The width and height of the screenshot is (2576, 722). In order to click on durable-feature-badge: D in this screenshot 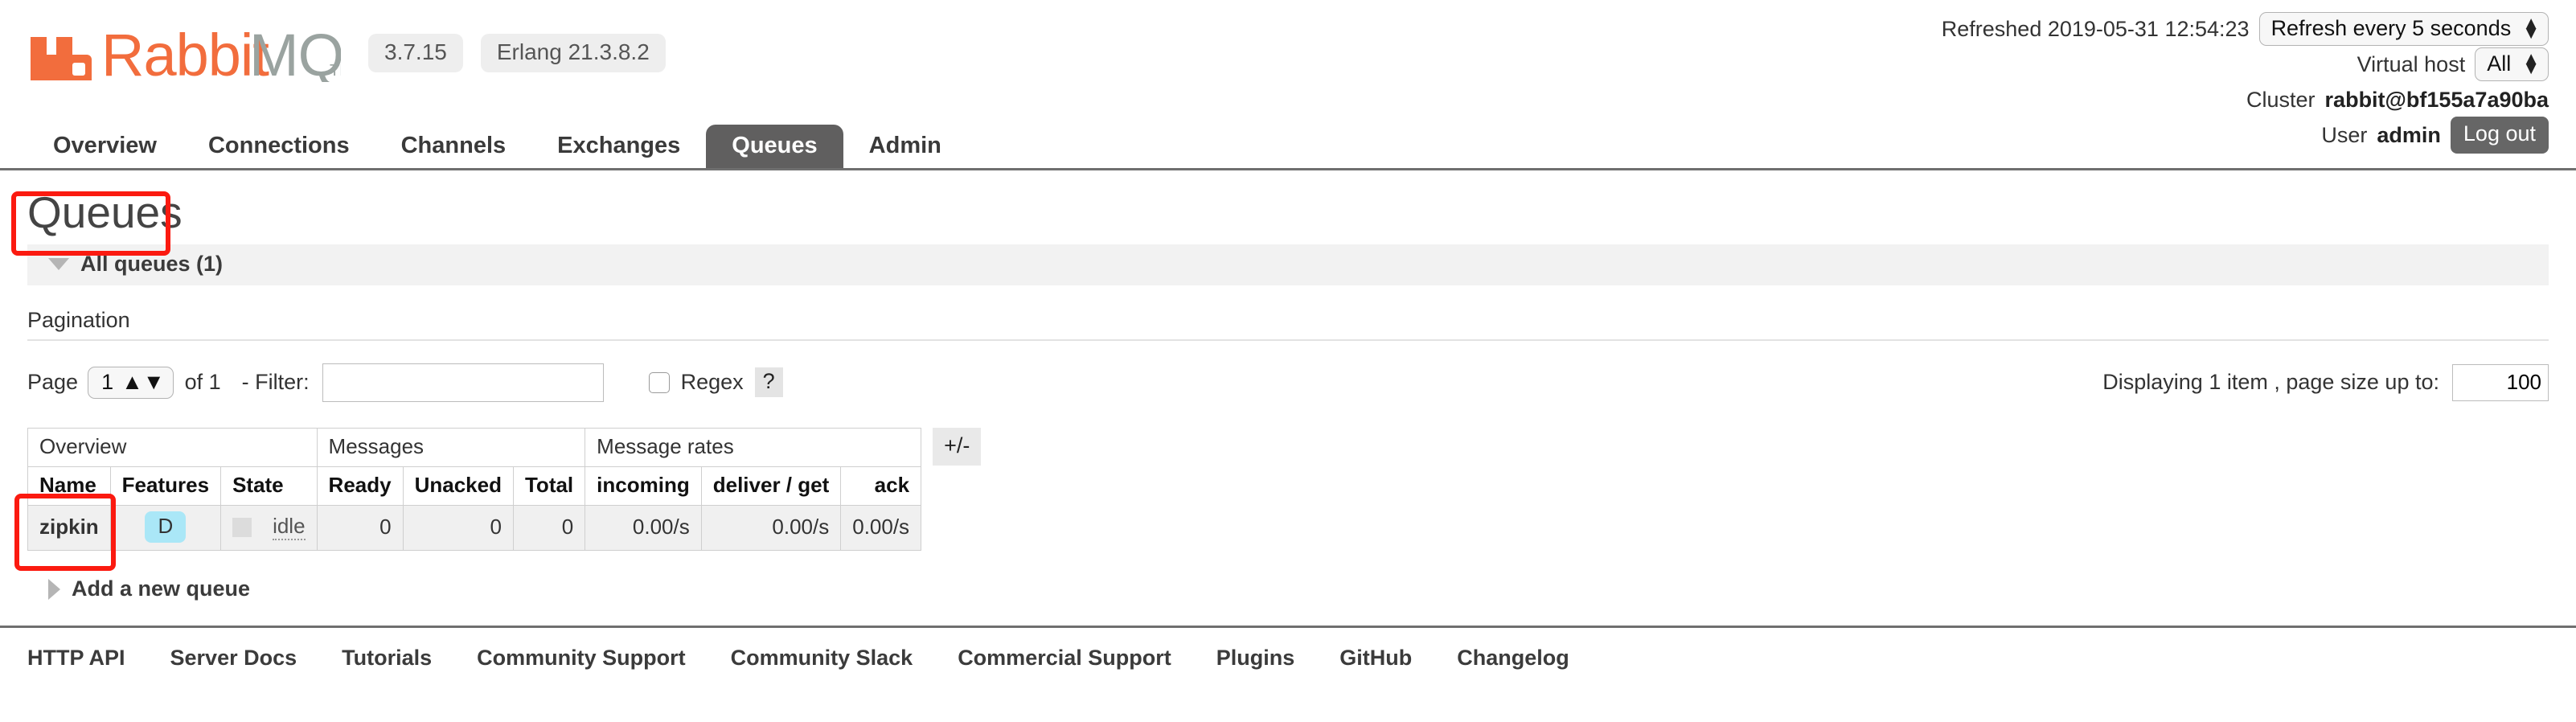, I will do `click(166, 527)`.